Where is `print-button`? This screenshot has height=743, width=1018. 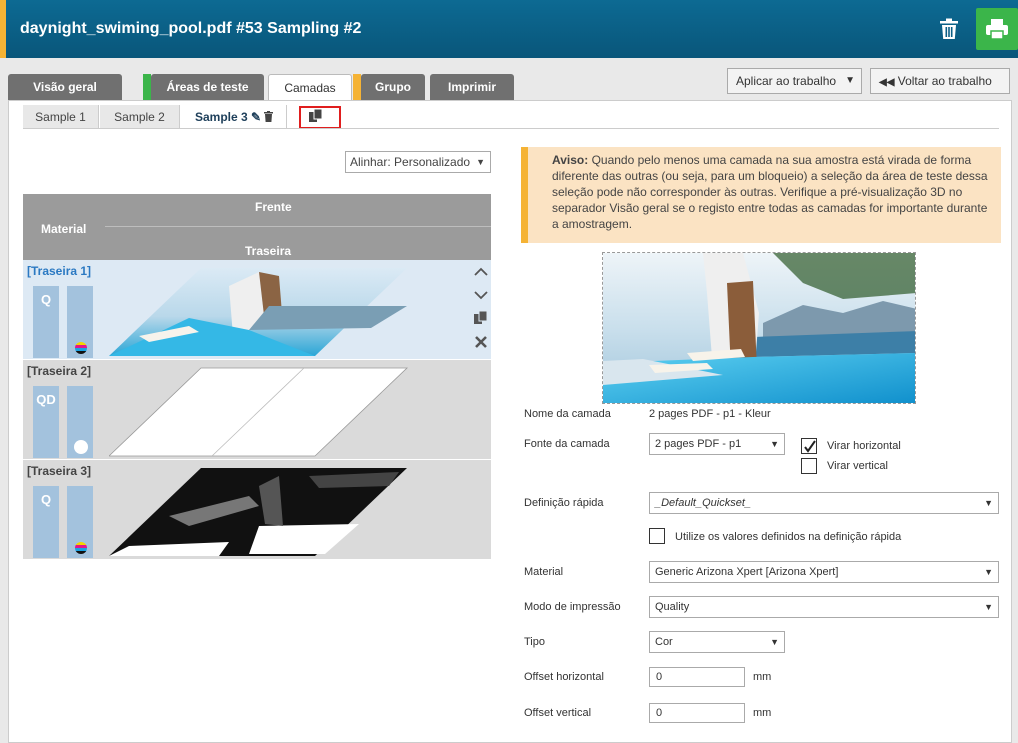
print-button is located at coordinates (997, 29).